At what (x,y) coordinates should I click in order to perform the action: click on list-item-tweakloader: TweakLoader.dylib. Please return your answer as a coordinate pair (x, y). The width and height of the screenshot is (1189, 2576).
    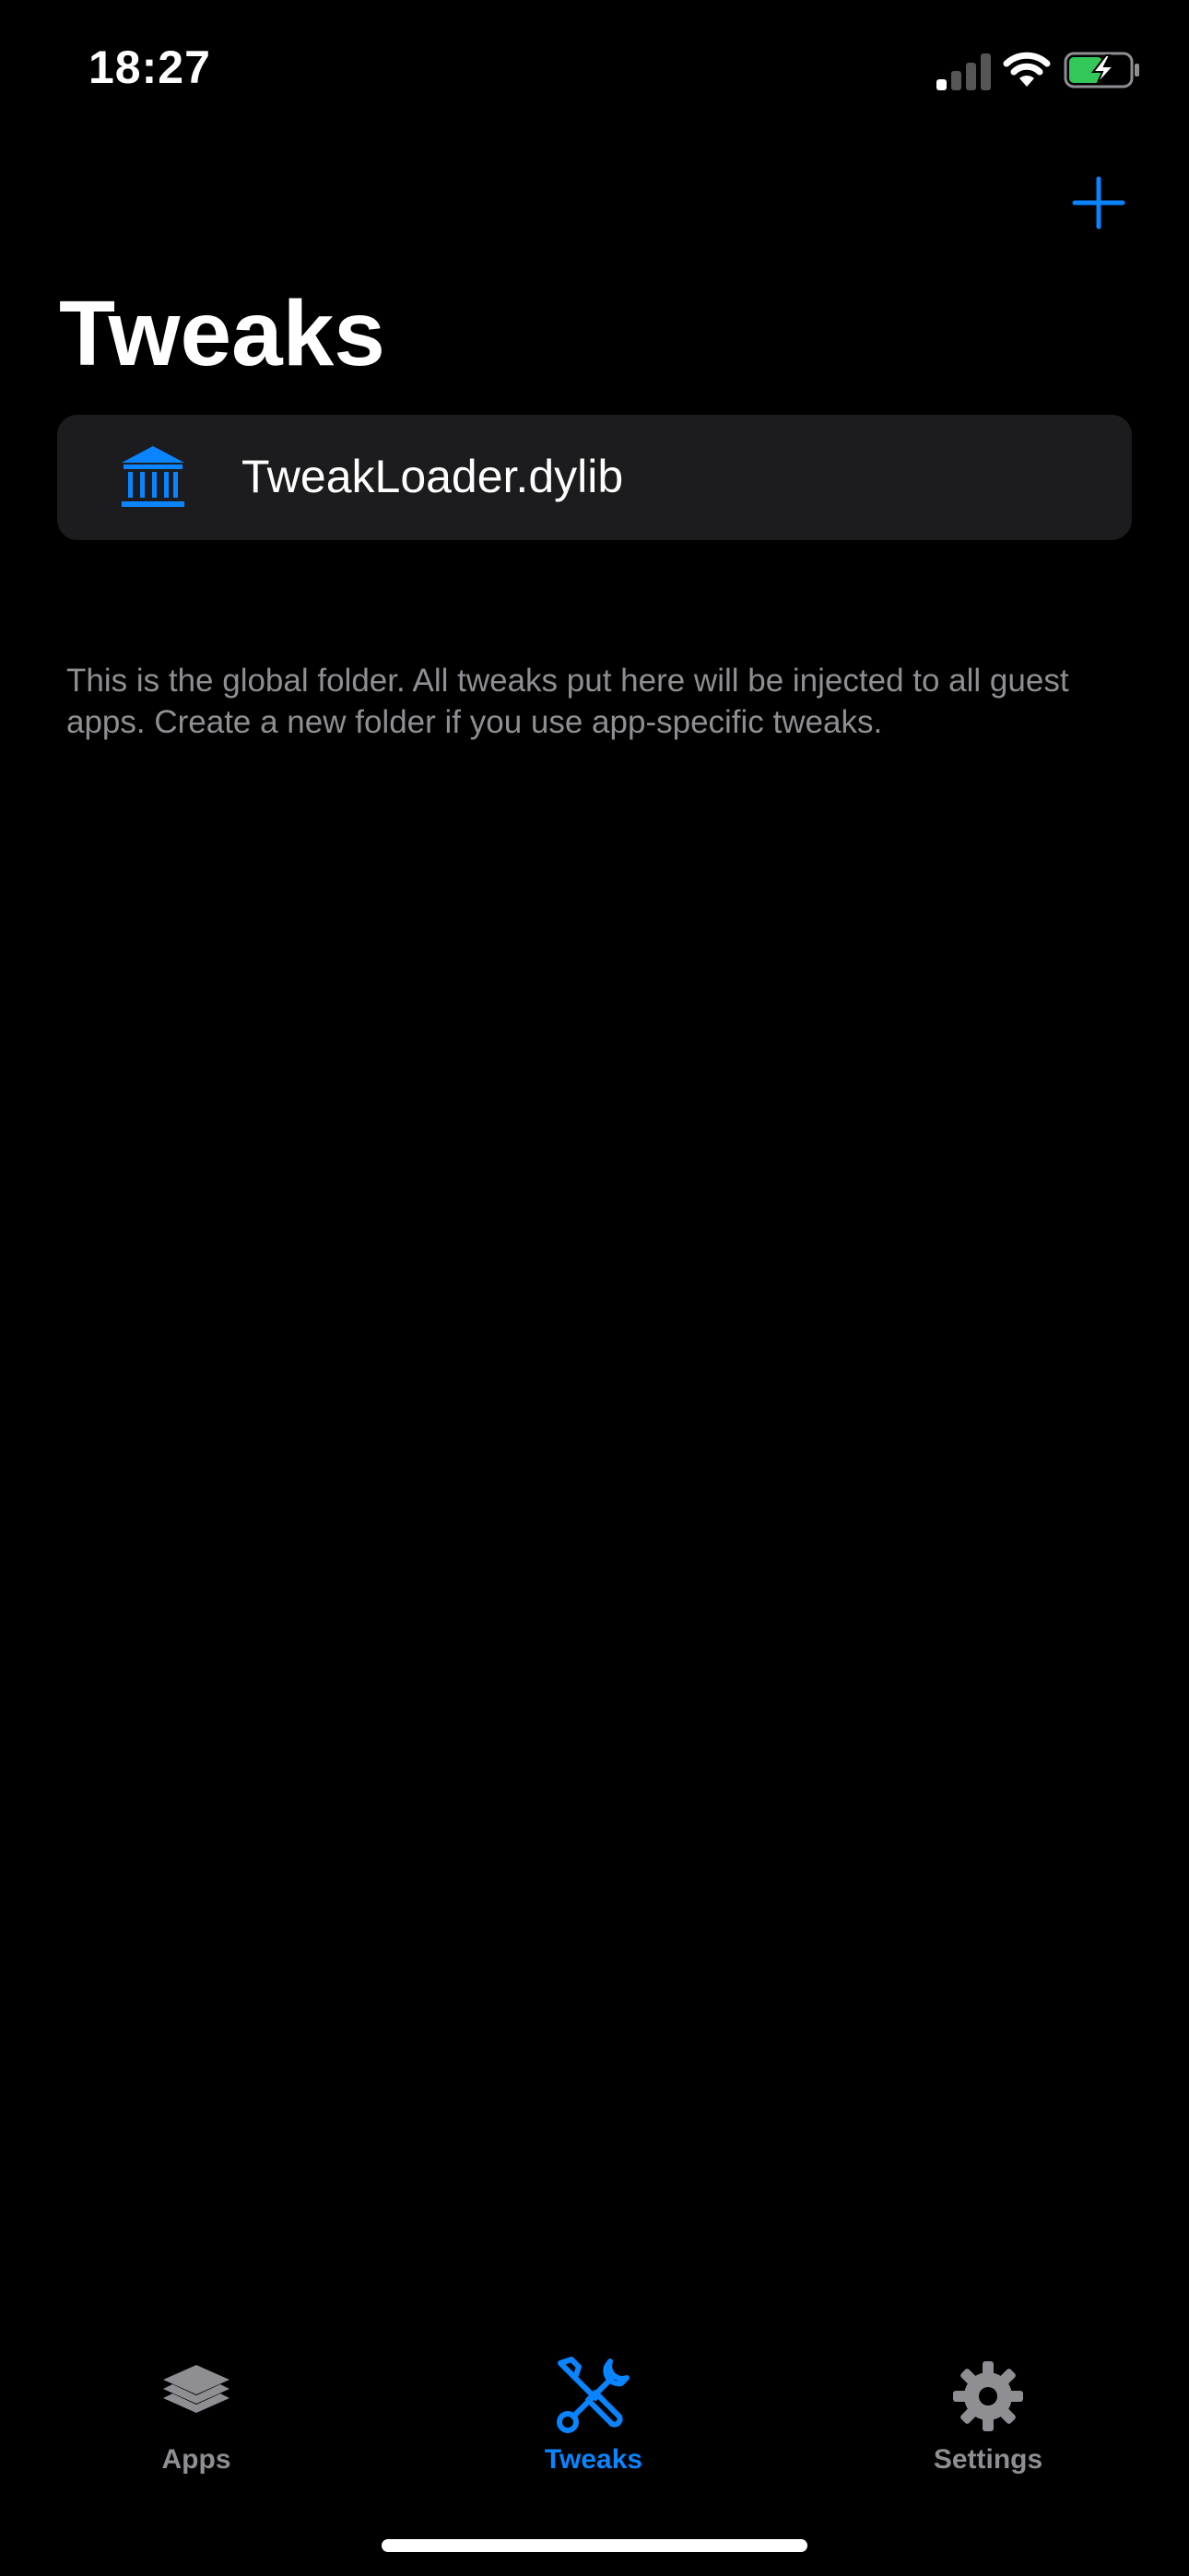
    Looking at the image, I should click on (594, 478).